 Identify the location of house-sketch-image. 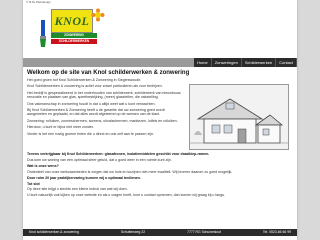
(239, 117).